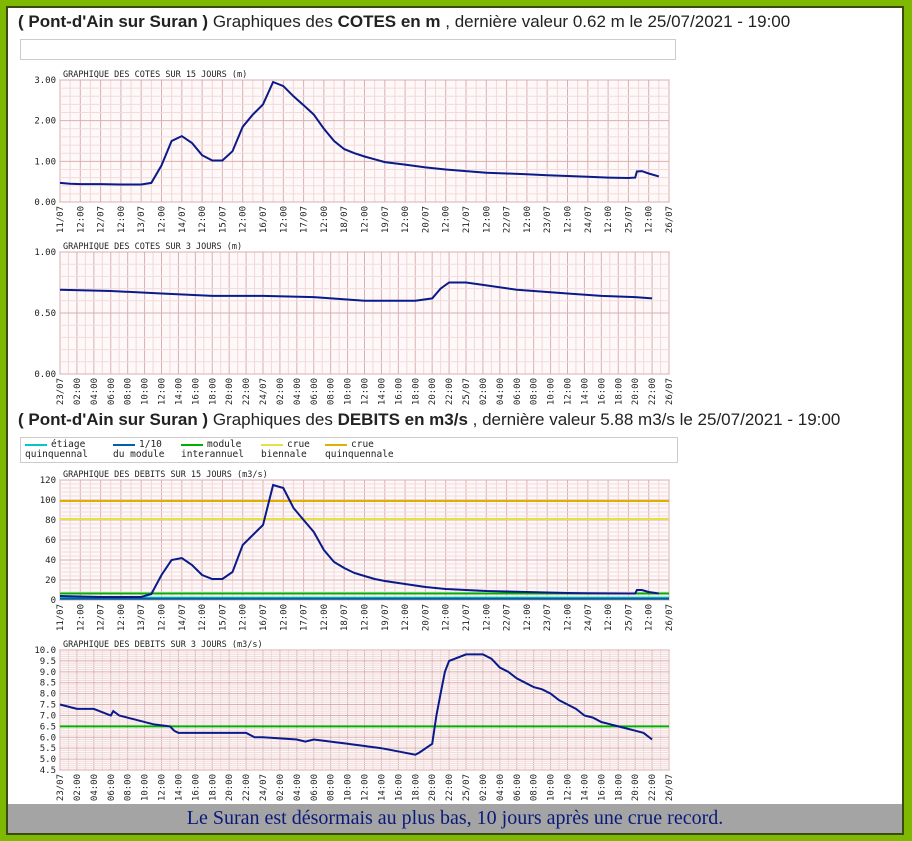 This screenshot has width=912, height=841. I want to click on legend-item: module interannuel, so click(212, 450).